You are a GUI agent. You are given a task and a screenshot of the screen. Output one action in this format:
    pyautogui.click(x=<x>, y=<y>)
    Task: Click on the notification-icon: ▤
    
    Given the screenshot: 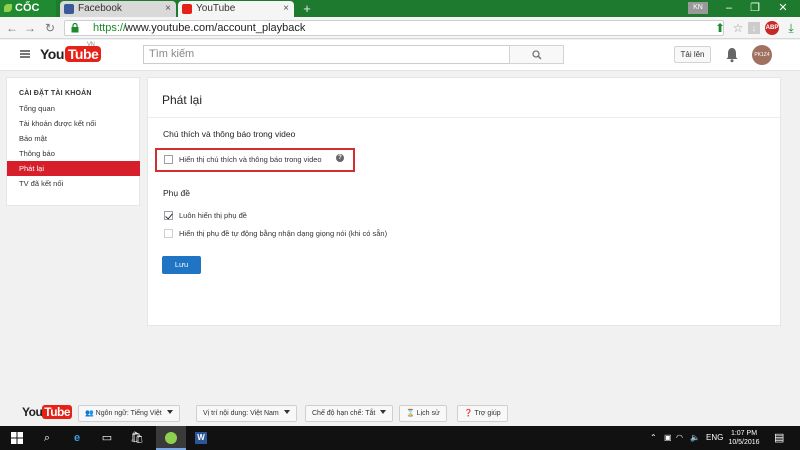 What is the action you would take?
    pyautogui.click(x=779, y=438)
    